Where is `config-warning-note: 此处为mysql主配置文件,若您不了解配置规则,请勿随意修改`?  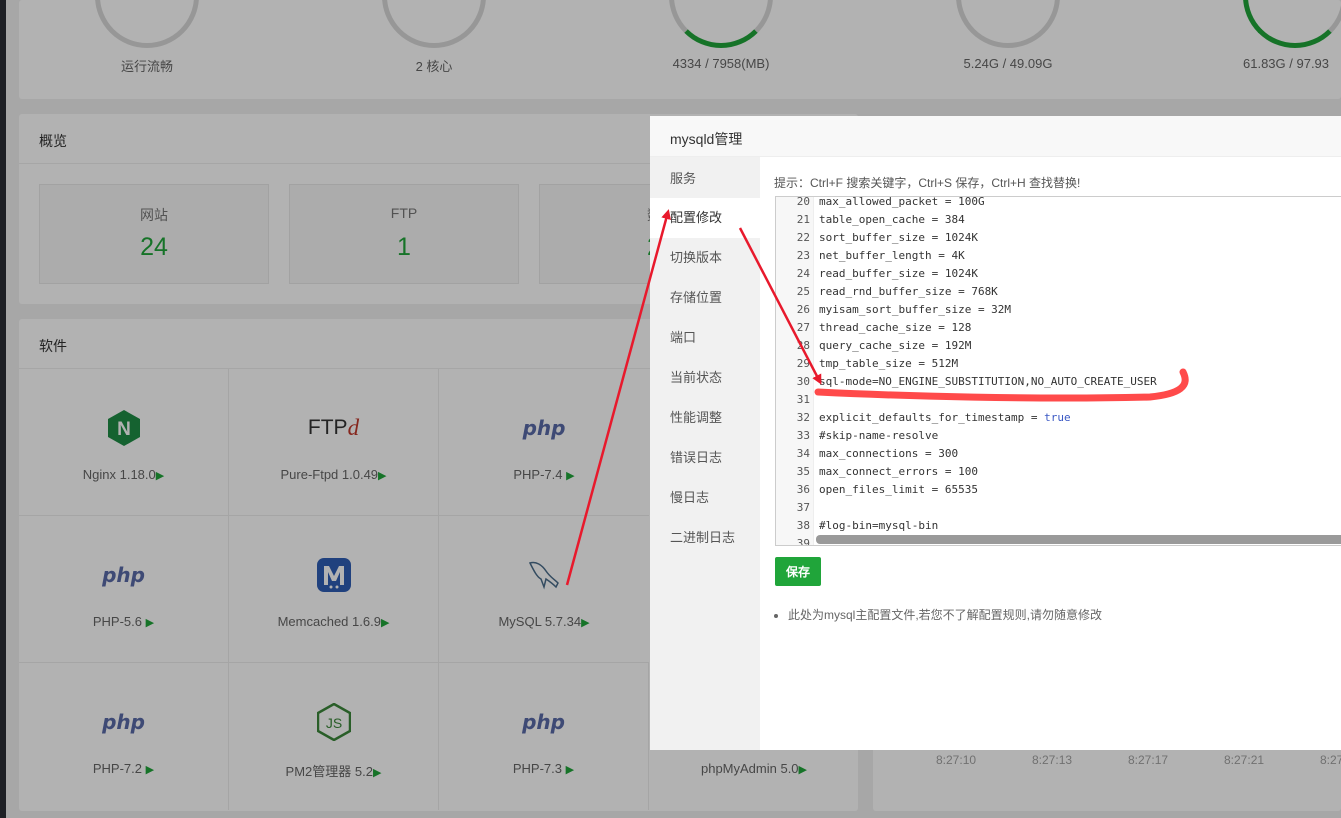 config-warning-note: 此处为mysql主配置文件,若您不了解配置规则,请勿随意修改 is located at coordinates (938, 614).